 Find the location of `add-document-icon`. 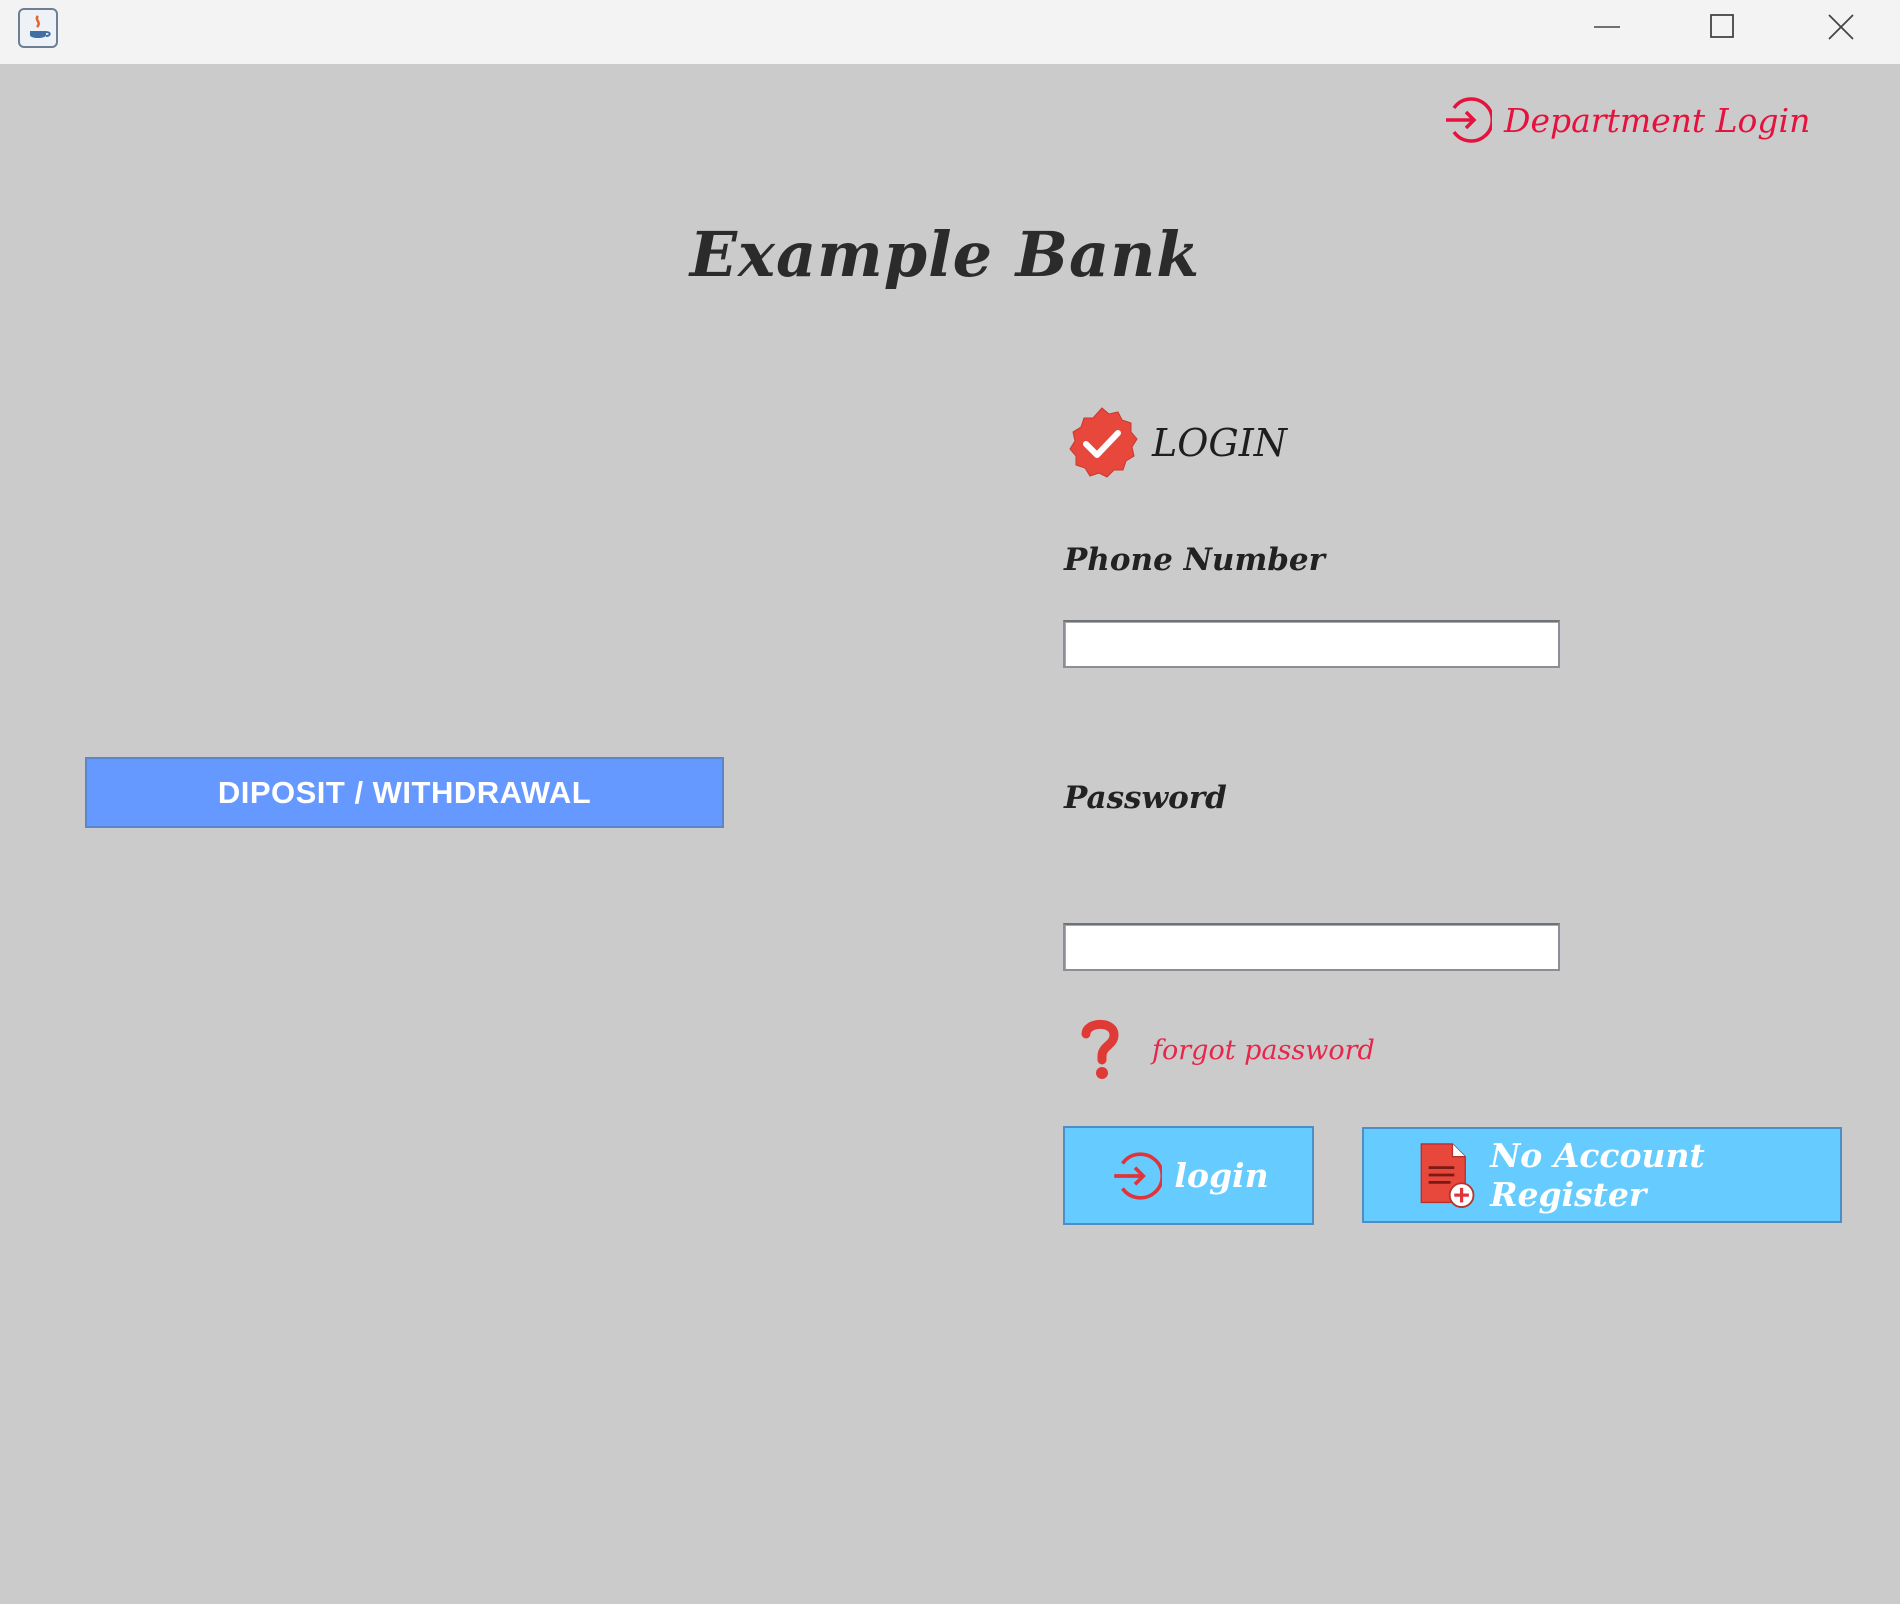

add-document-icon is located at coordinates (1447, 1175).